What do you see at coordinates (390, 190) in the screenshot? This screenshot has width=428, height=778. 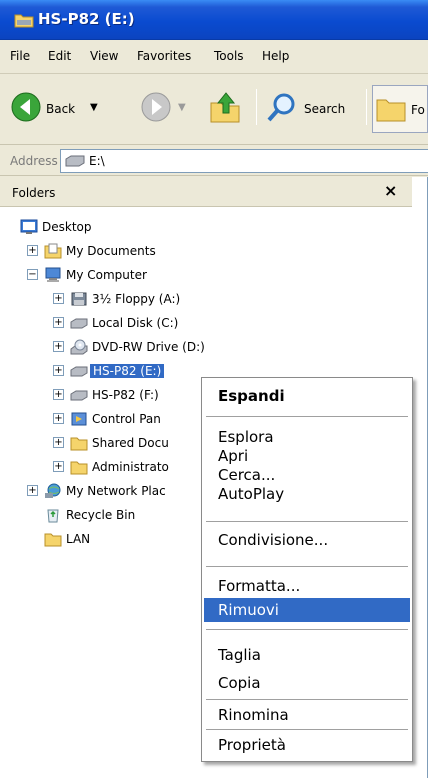 I see `close-icon: ×` at bounding box center [390, 190].